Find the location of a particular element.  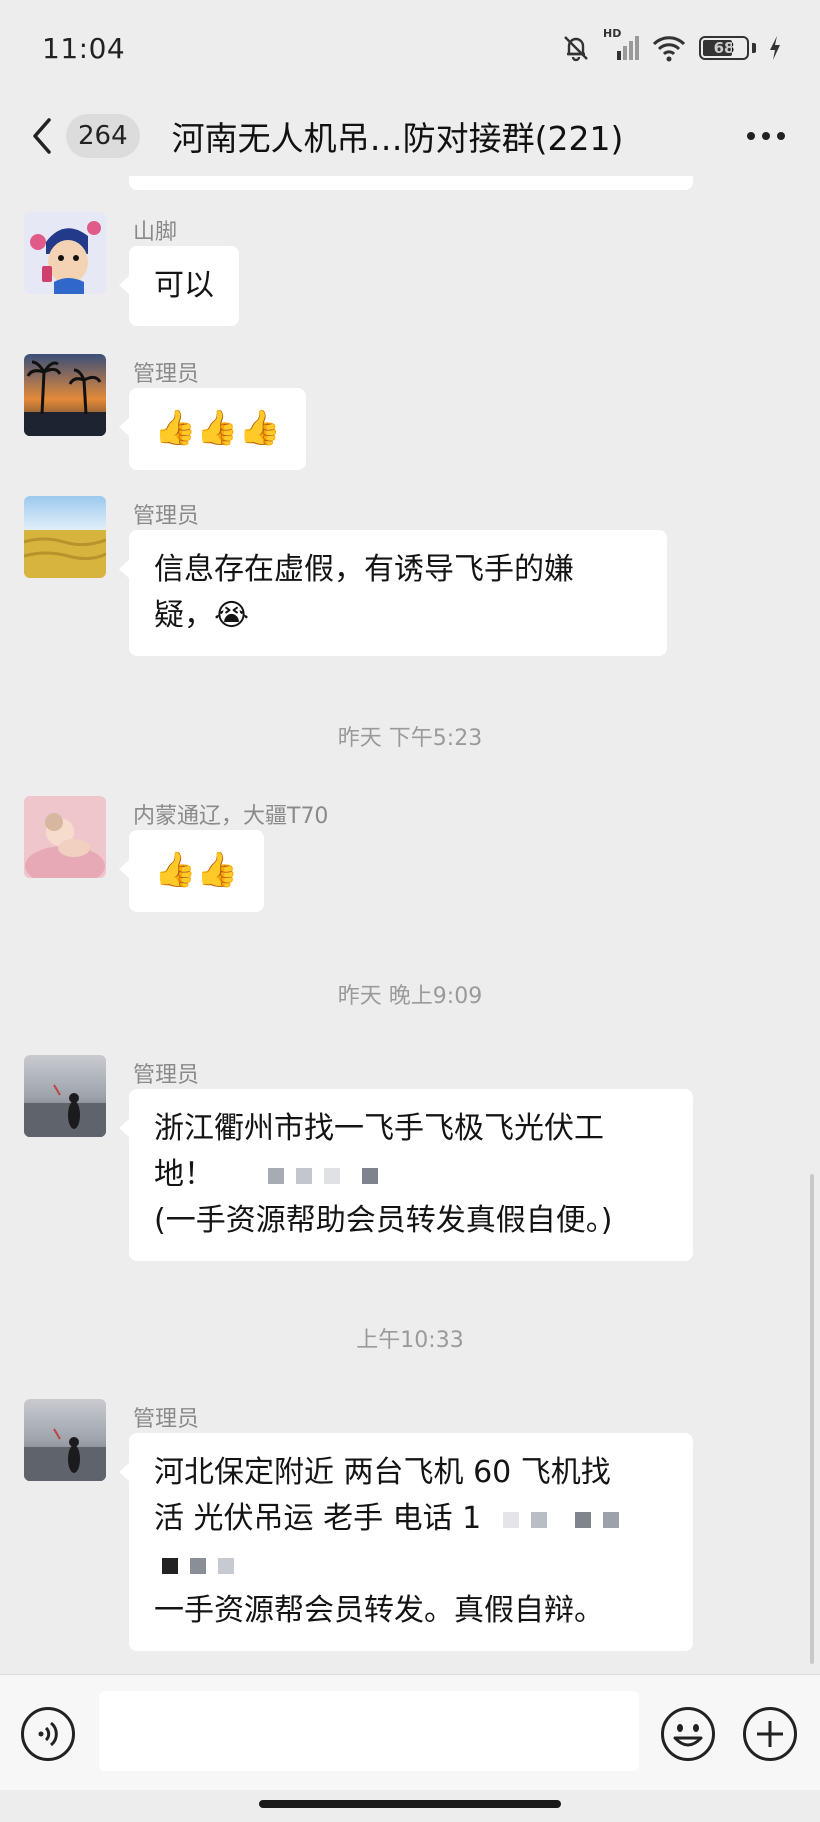

message-bubble: 👍👍 is located at coordinates (191, 871).